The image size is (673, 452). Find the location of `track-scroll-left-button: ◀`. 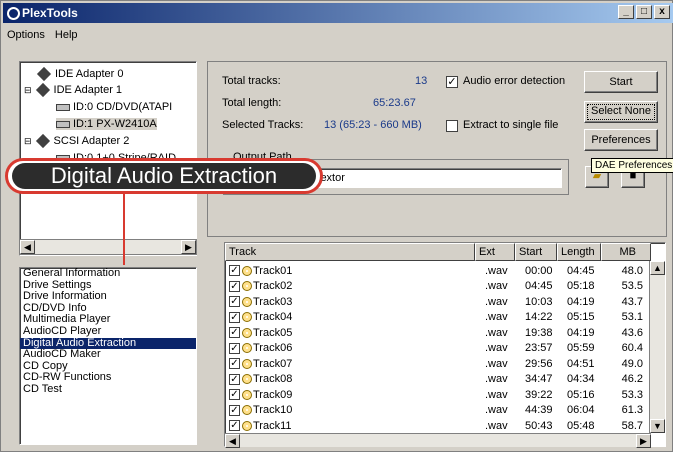

track-scroll-left-button: ◀ is located at coordinates (232, 441).